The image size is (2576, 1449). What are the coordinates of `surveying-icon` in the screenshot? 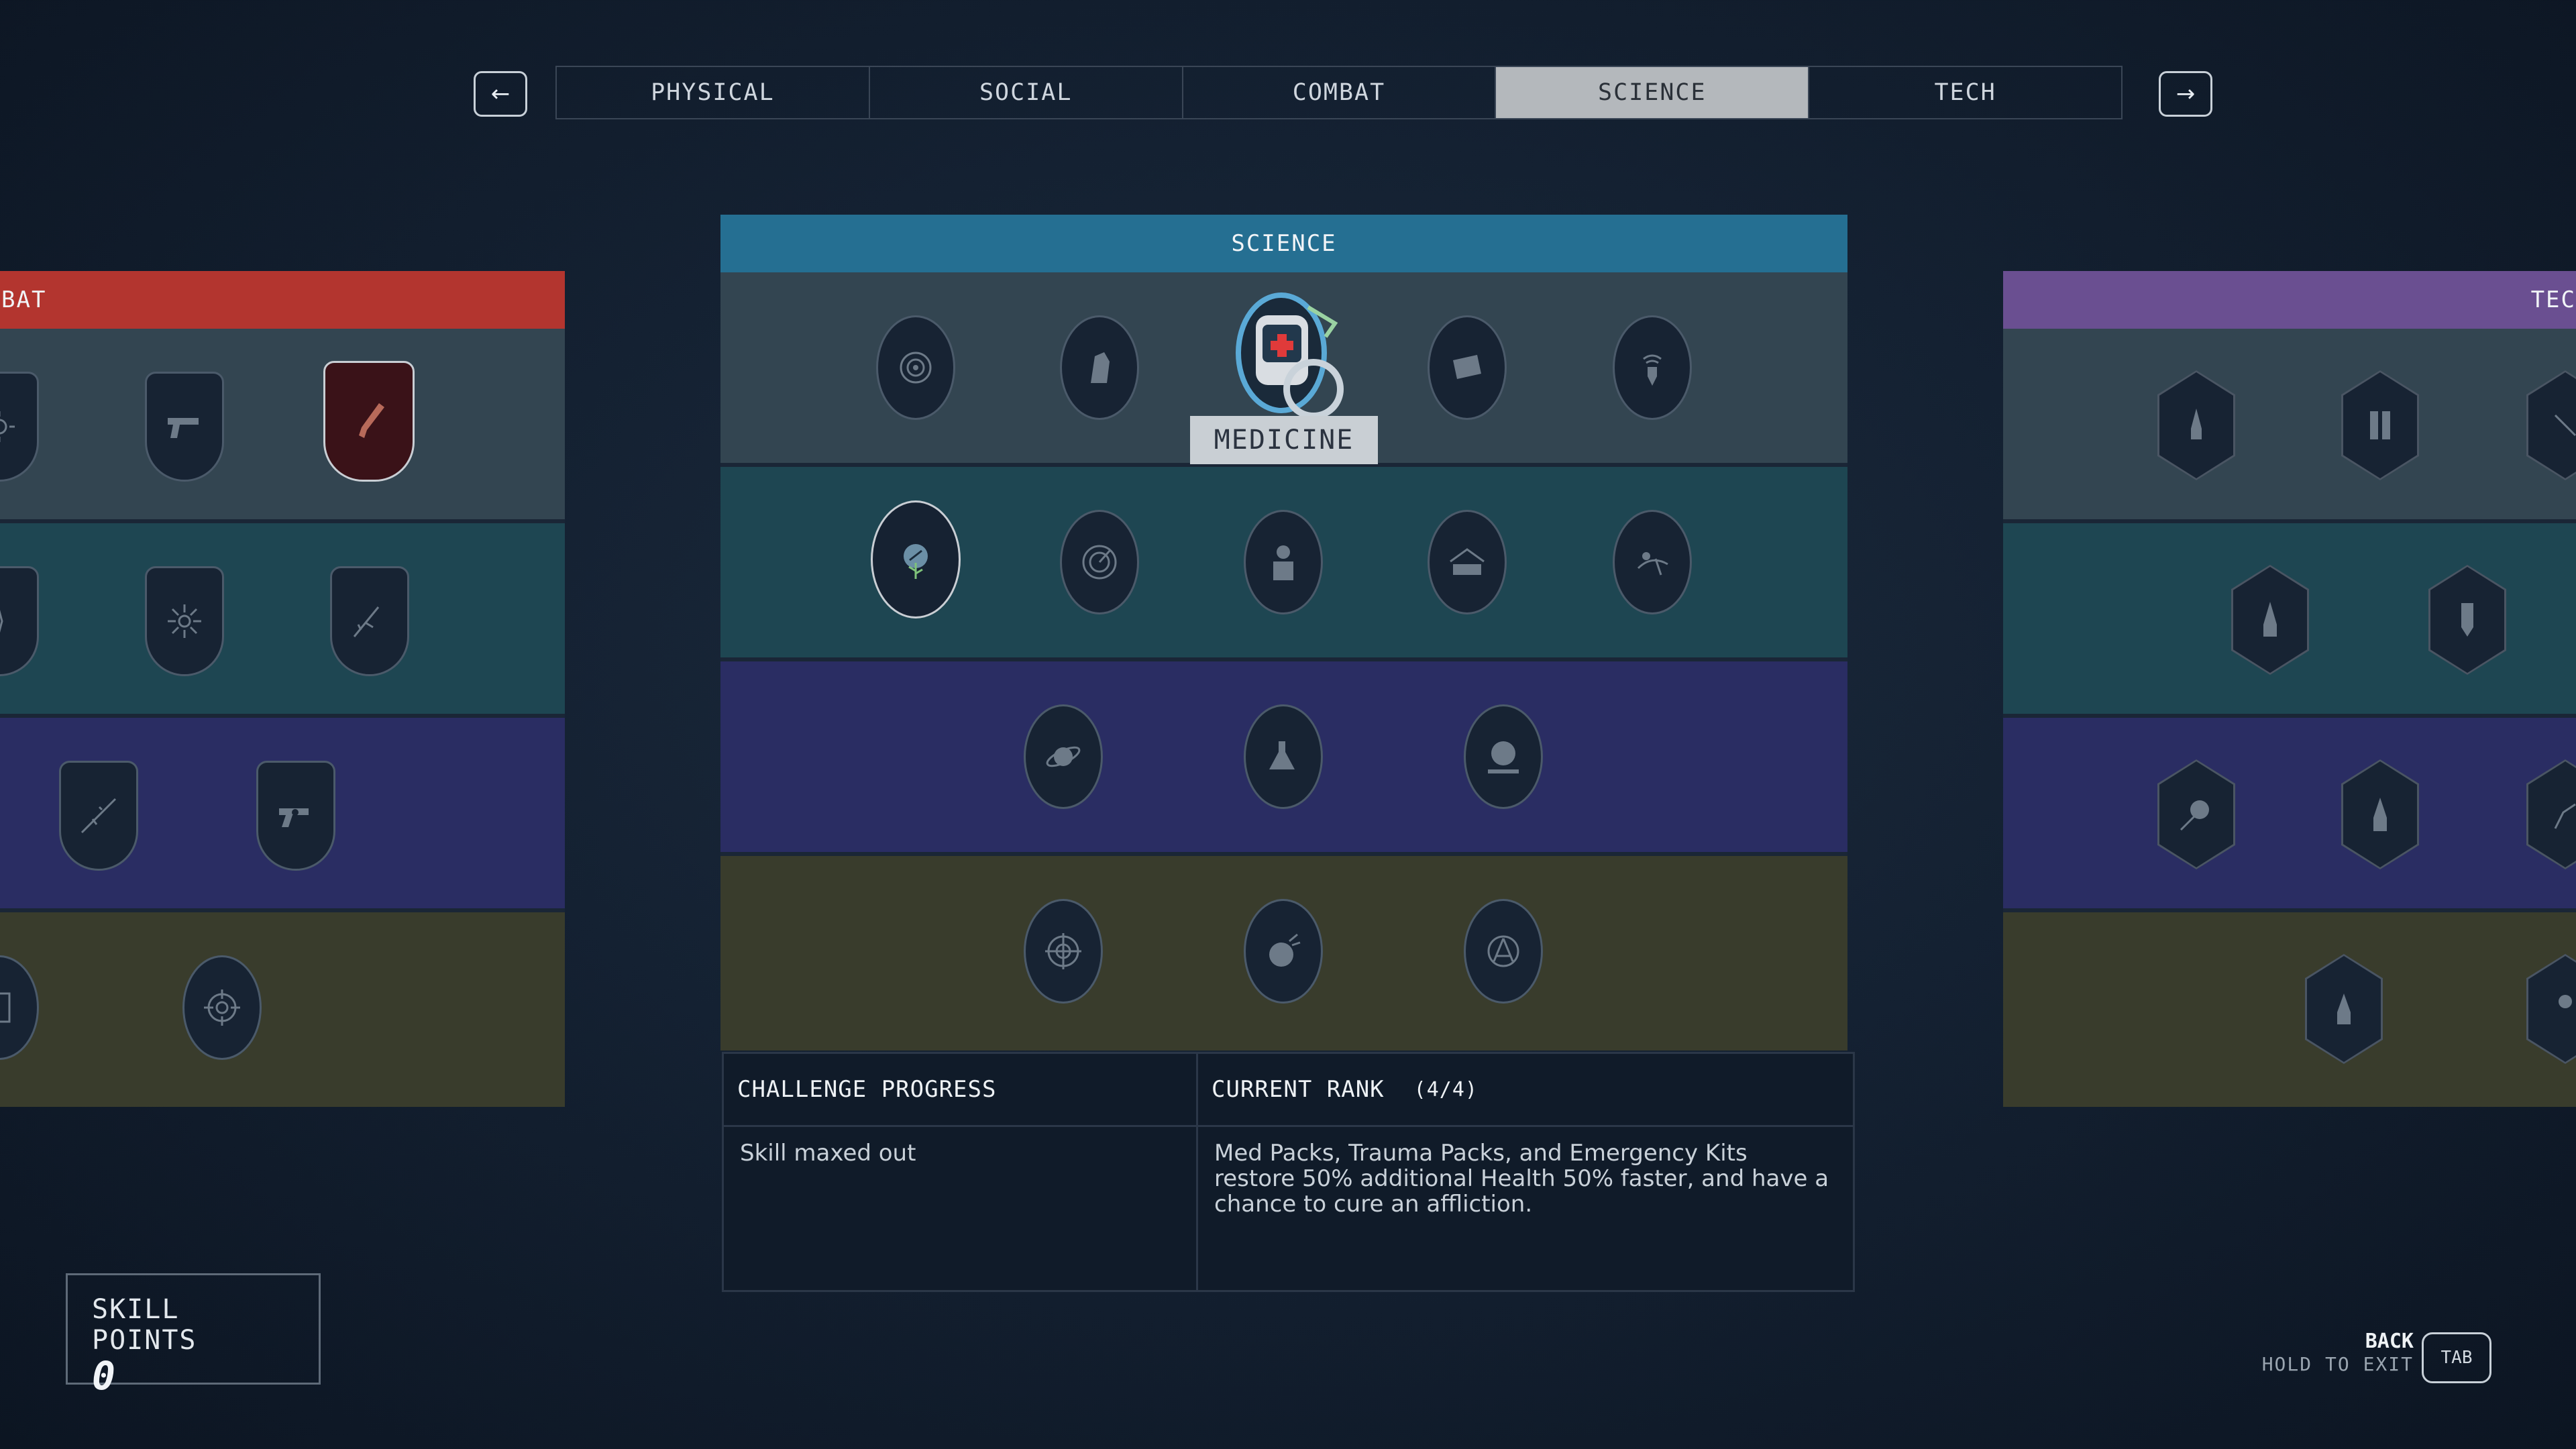 It's located at (1652, 370).